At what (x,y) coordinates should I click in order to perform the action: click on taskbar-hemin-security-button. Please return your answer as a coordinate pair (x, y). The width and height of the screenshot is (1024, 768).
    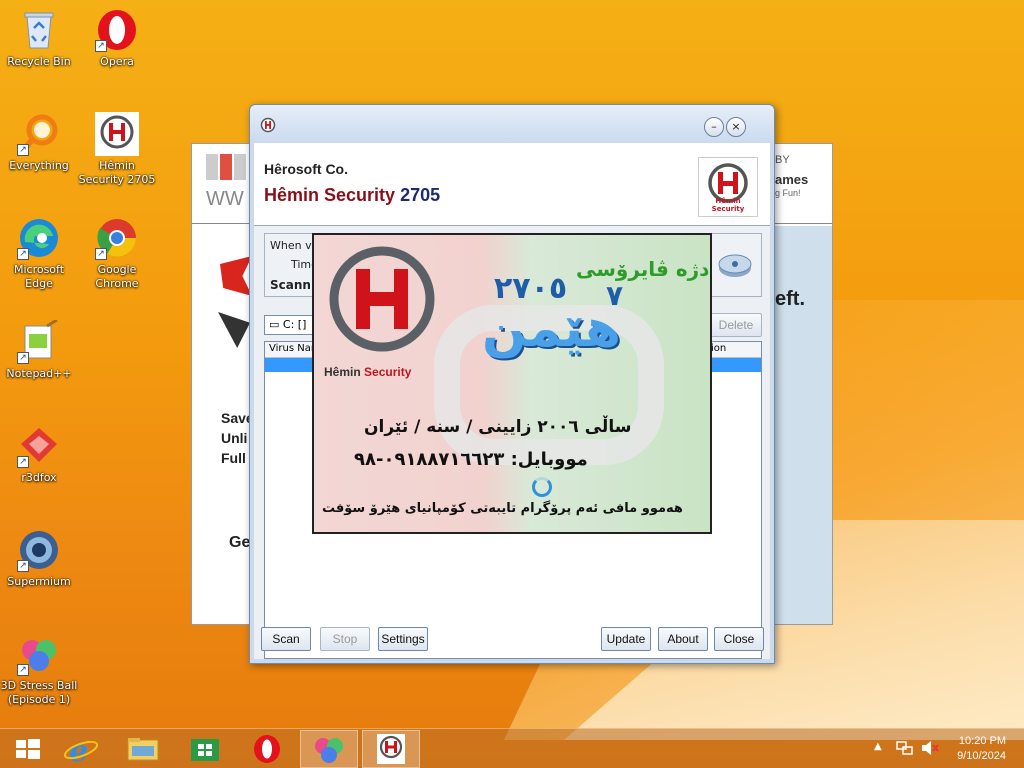
    Looking at the image, I should click on (391, 749).